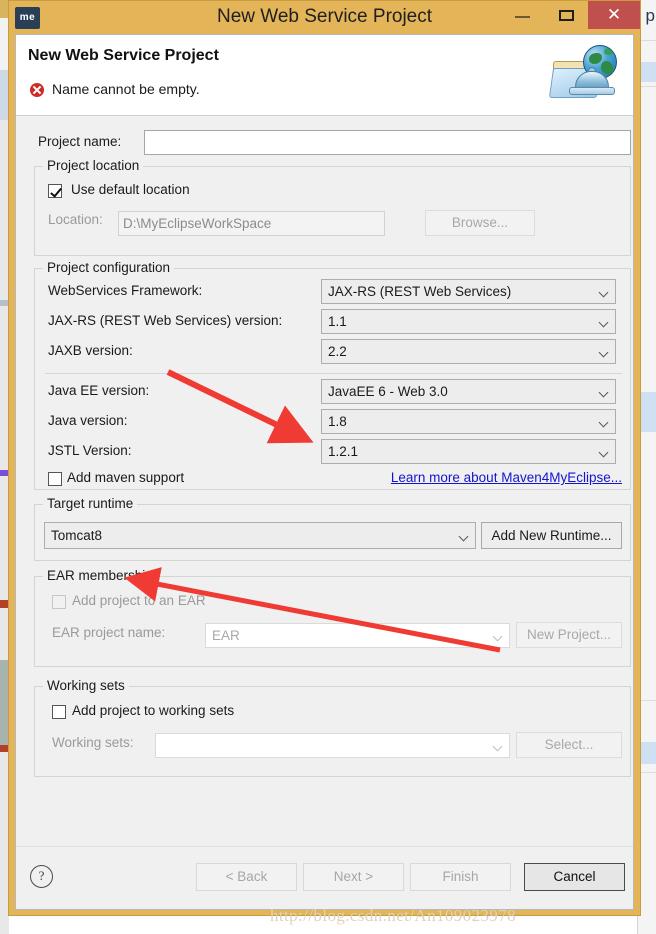 Image resolution: width=656 pixels, height=934 pixels. Describe the element at coordinates (109, 267) in the screenshot. I see `project-configuration-group-title: Project configuration` at that location.